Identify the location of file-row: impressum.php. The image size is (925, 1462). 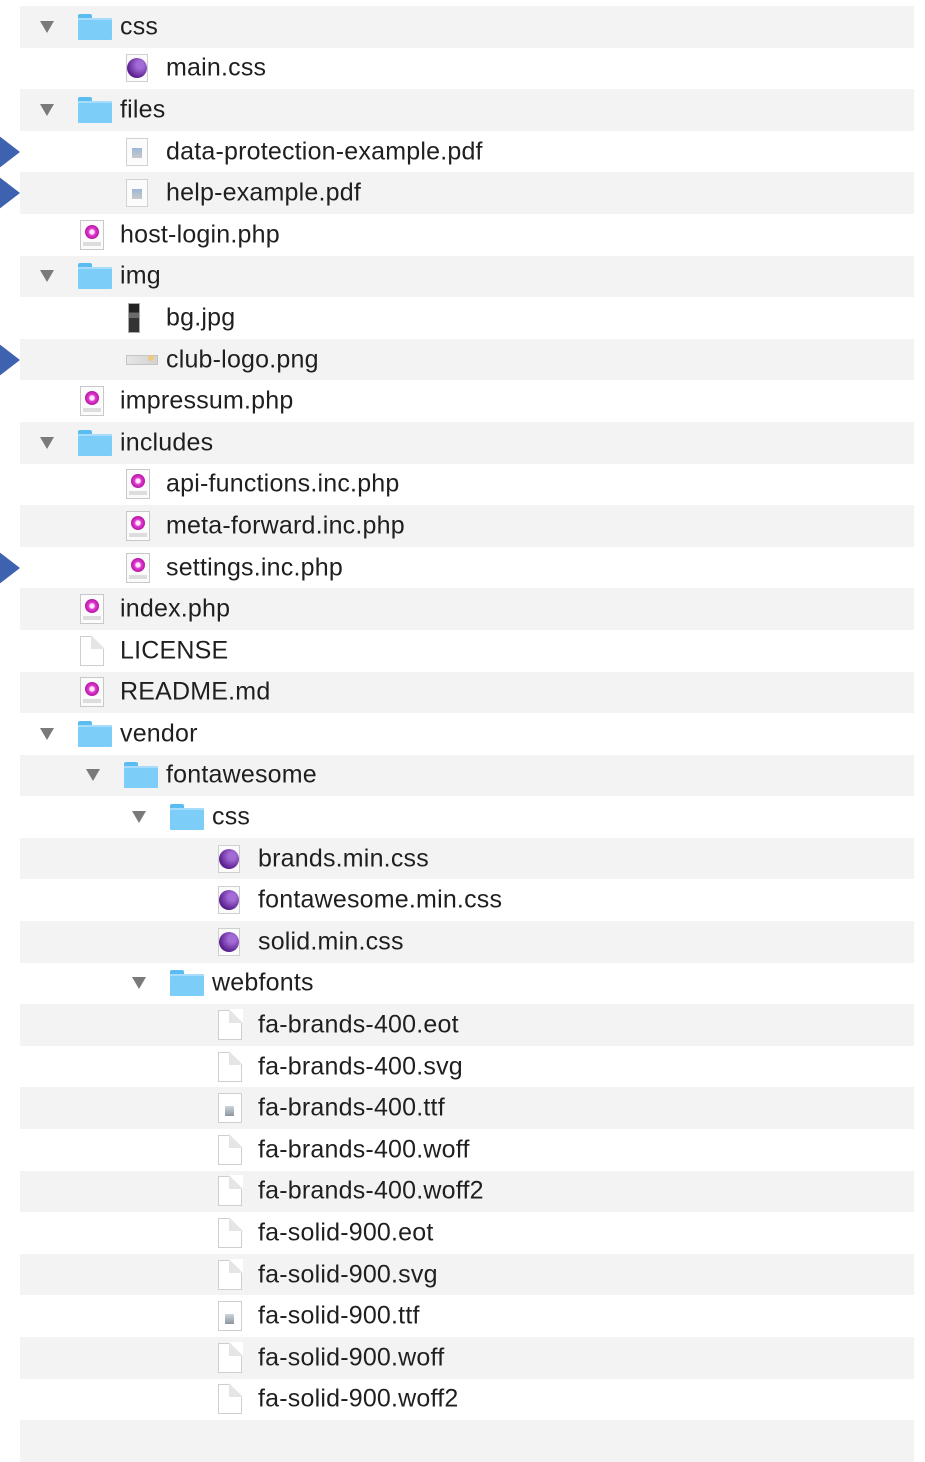
(467, 401).